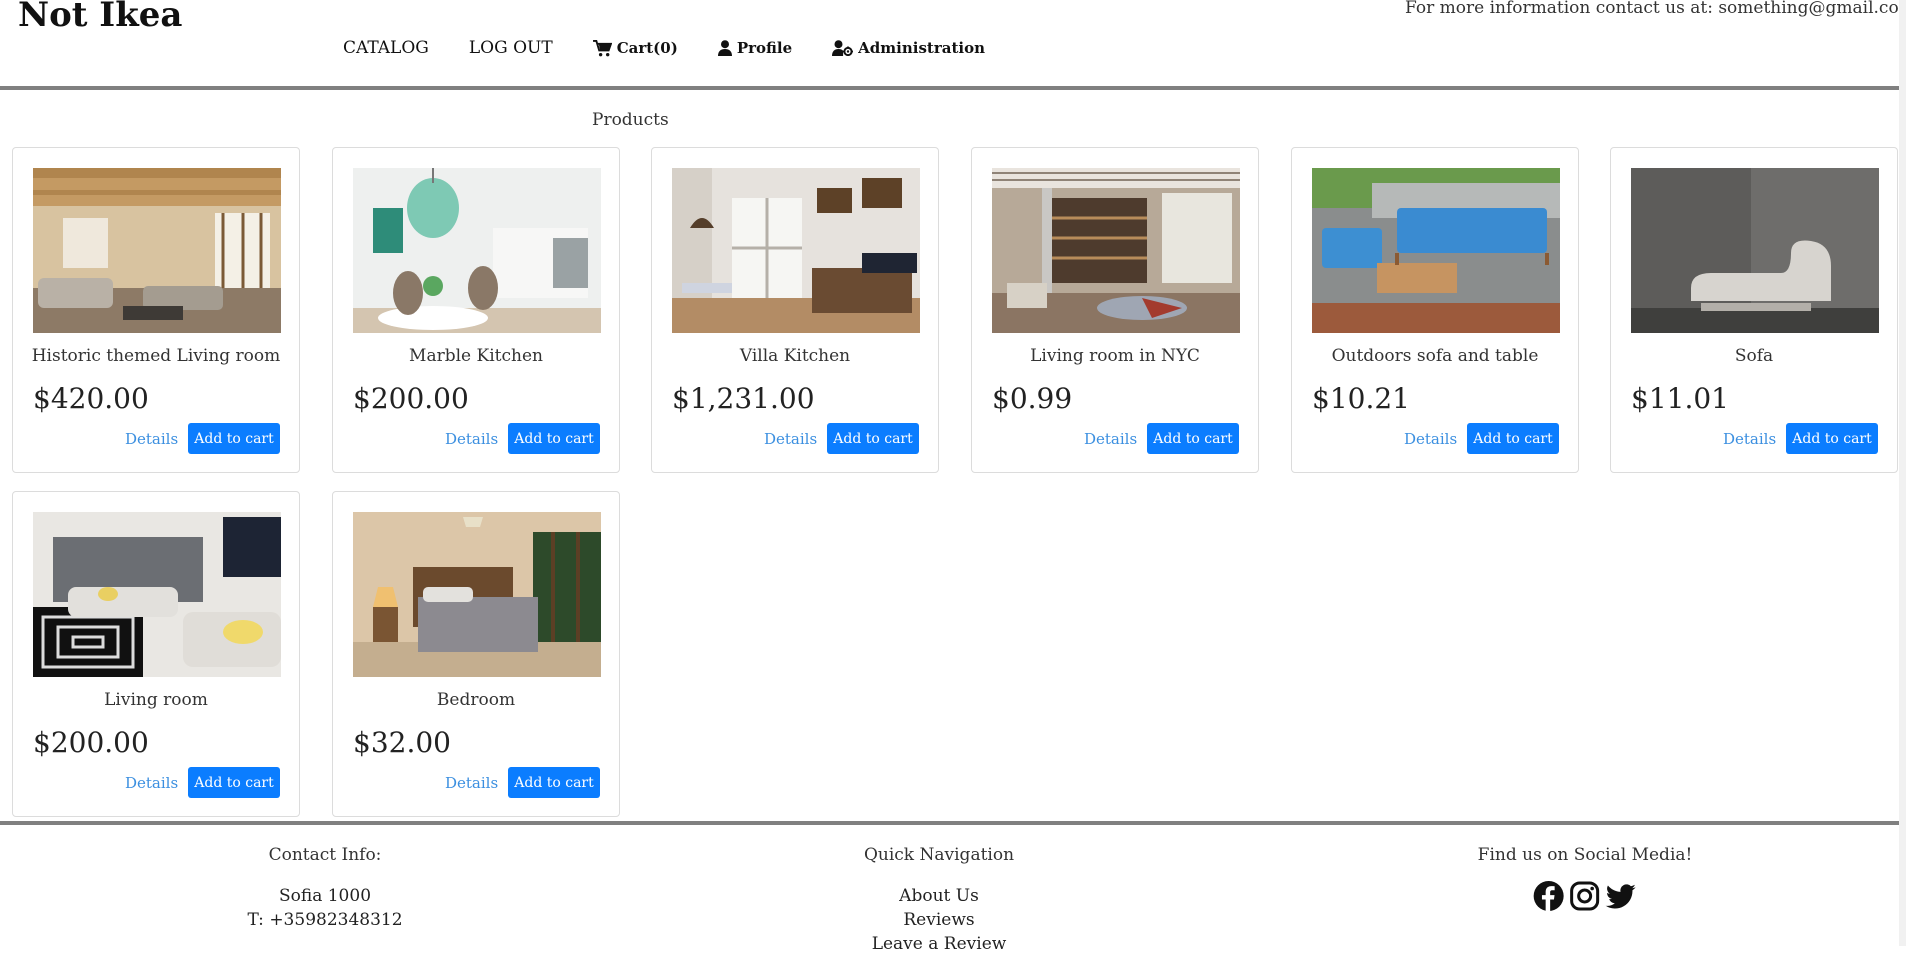 Image resolution: width=1906 pixels, height=956 pixels. I want to click on footer-address: Sofia 1000, so click(325, 896).